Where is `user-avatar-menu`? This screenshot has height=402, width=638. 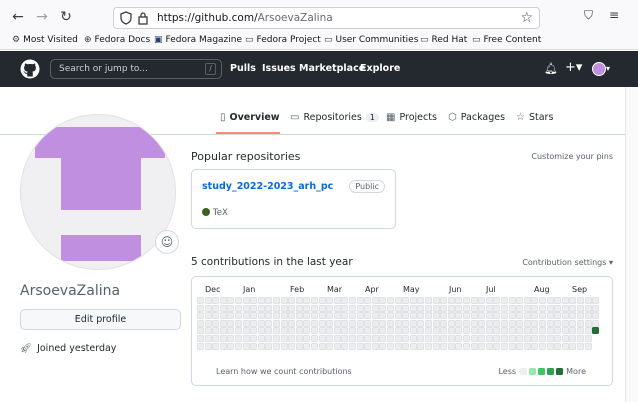 user-avatar-menu is located at coordinates (599, 69).